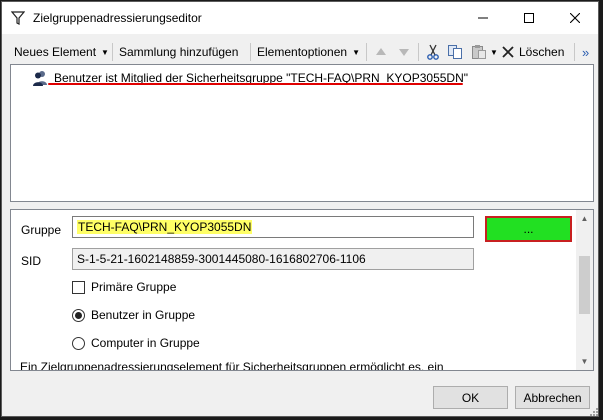 Image resolution: width=603 pixels, height=420 pixels. I want to click on computers-in-group-label: Computer in Gruppe, so click(145, 343).